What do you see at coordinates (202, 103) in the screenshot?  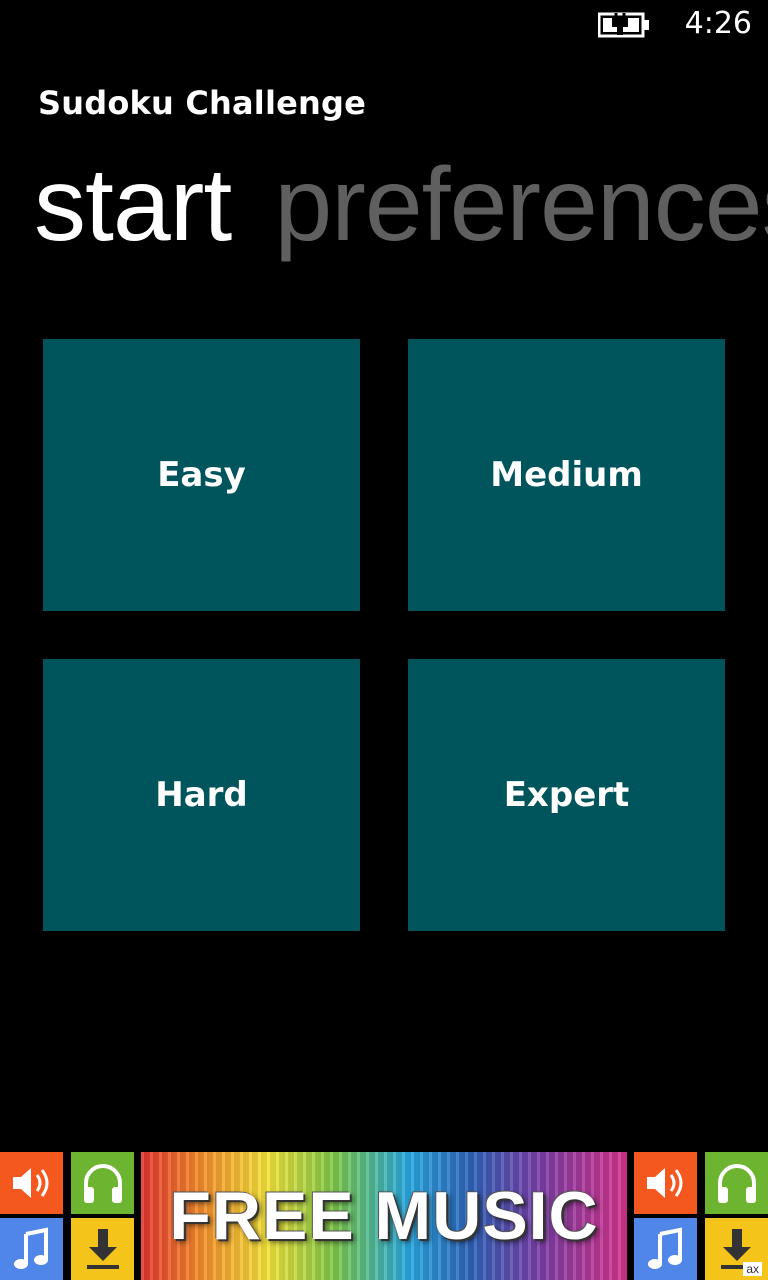 I see `app-title: Sudoku Challenge` at bounding box center [202, 103].